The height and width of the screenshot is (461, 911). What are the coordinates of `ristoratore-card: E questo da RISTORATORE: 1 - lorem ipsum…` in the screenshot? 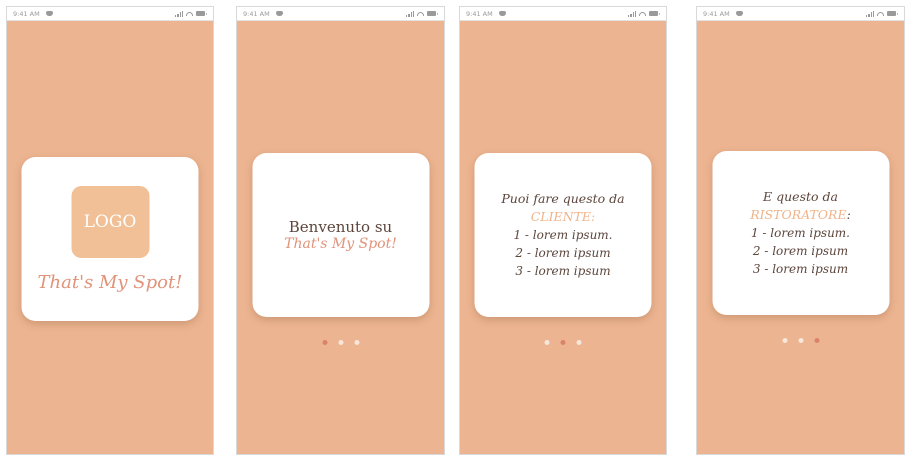 It's located at (800, 233).